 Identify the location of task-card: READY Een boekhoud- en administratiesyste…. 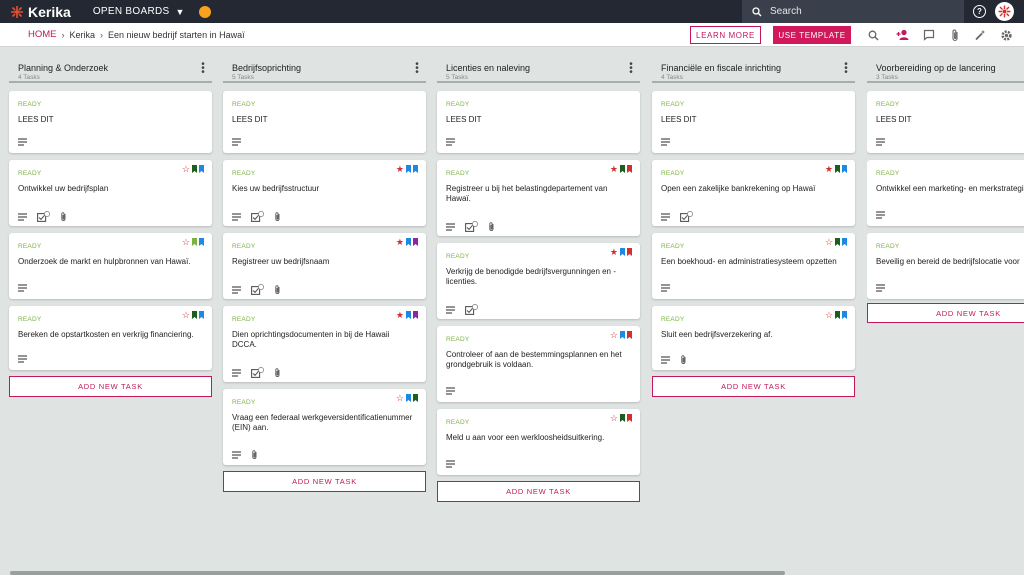
(753, 266).